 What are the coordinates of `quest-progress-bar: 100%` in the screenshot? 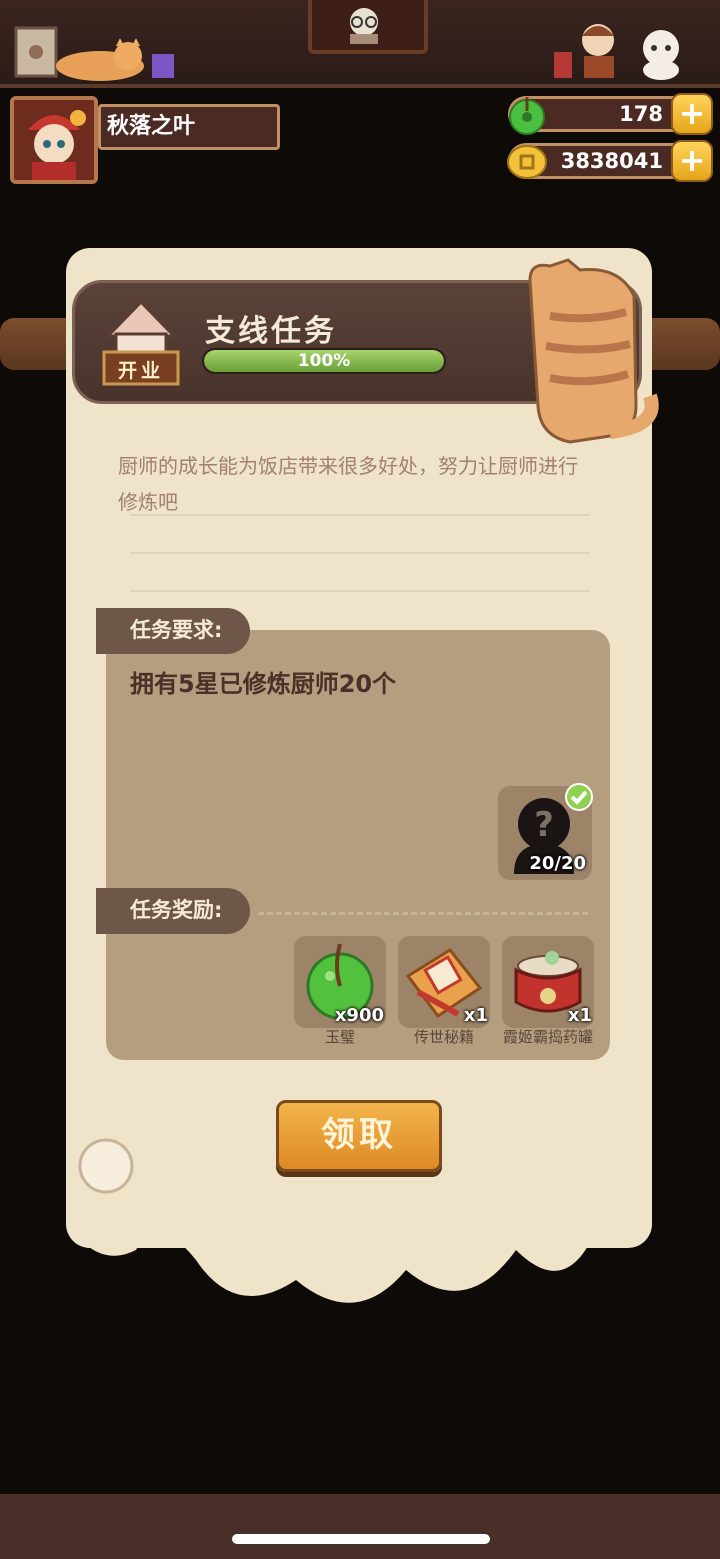 It's located at (324, 361).